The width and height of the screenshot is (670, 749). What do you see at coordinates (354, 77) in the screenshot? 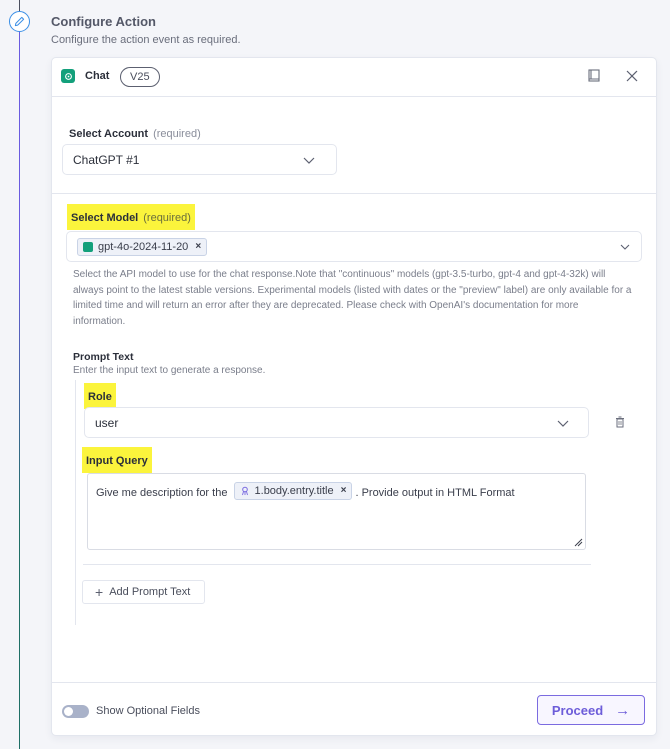
I see `card-header: Chat V25` at bounding box center [354, 77].